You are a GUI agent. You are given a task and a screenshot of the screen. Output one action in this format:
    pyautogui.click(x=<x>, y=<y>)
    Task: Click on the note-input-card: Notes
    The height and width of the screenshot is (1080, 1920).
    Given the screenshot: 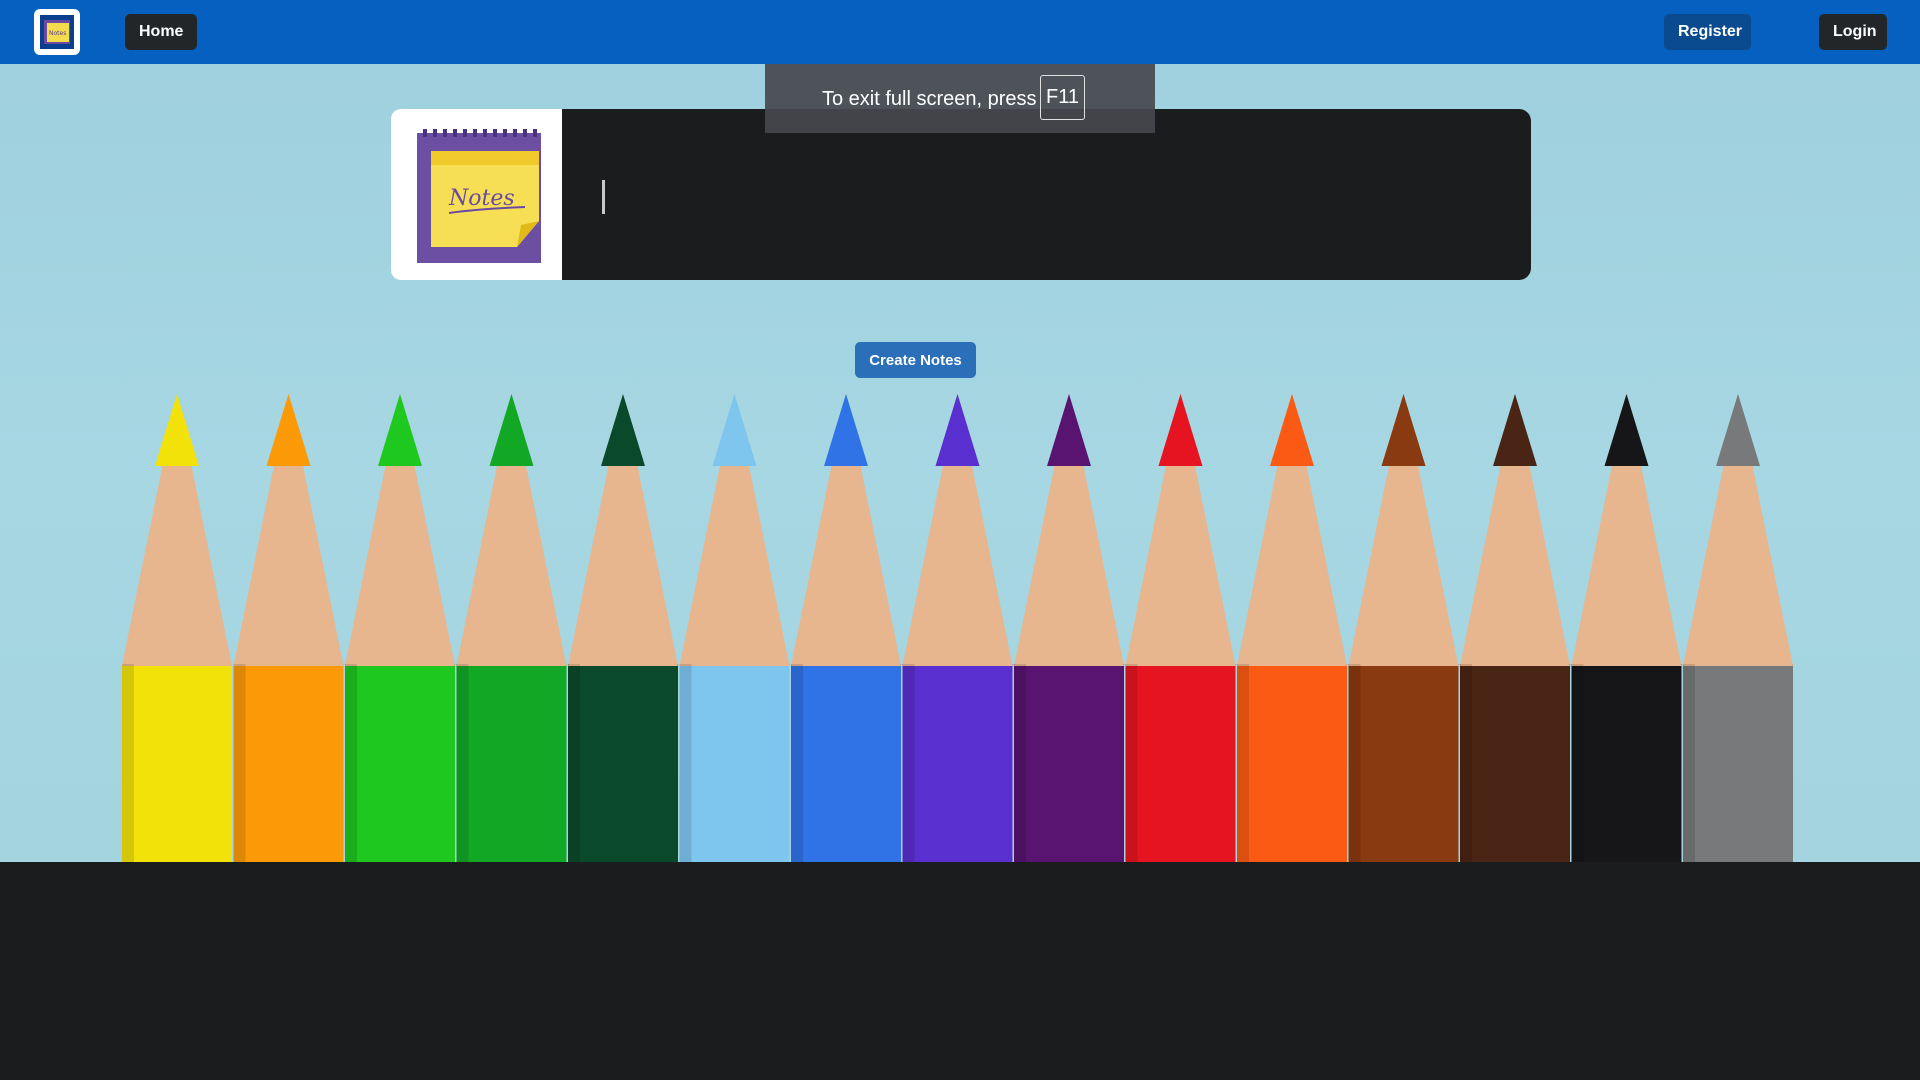 What is the action you would take?
    pyautogui.click(x=961, y=194)
    